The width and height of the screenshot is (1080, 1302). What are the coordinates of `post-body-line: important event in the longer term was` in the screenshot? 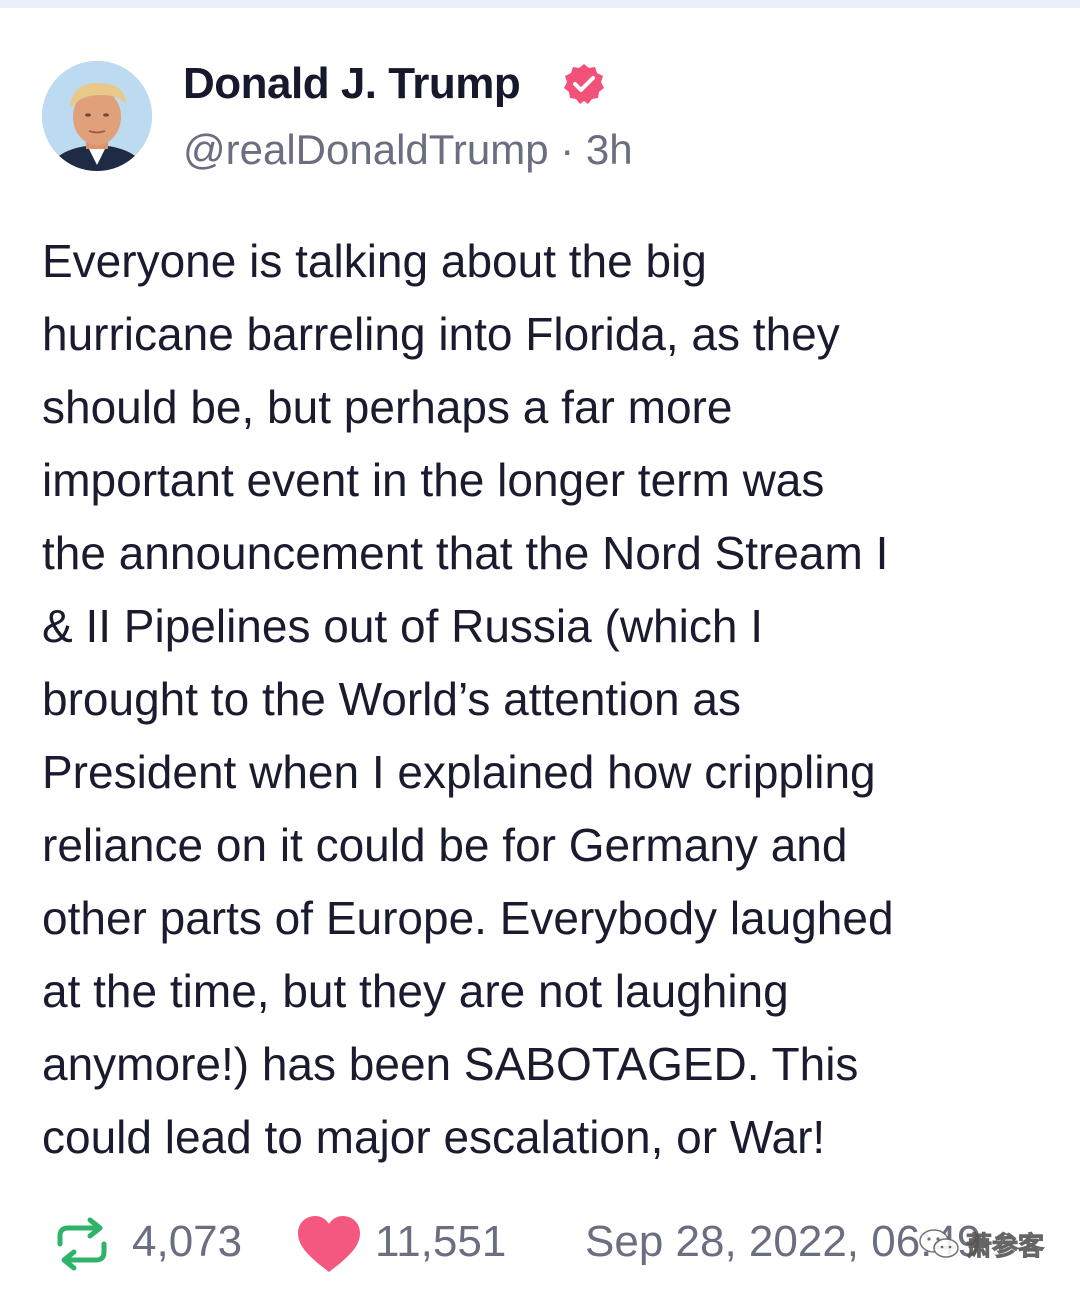 It's located at (433, 480).